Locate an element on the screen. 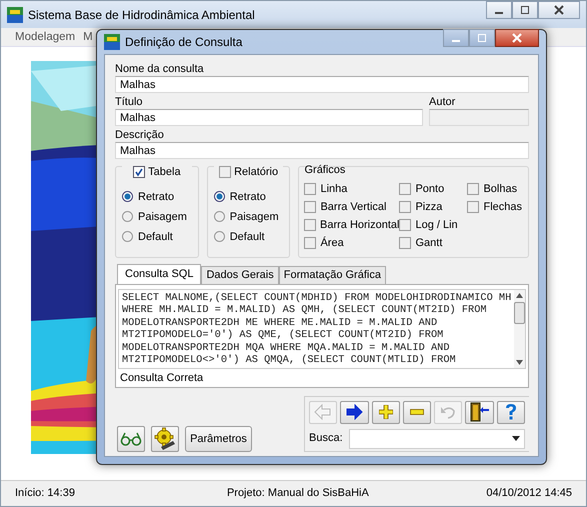 This screenshot has height=507, width=587. field-label: Autor is located at coordinates (442, 102).